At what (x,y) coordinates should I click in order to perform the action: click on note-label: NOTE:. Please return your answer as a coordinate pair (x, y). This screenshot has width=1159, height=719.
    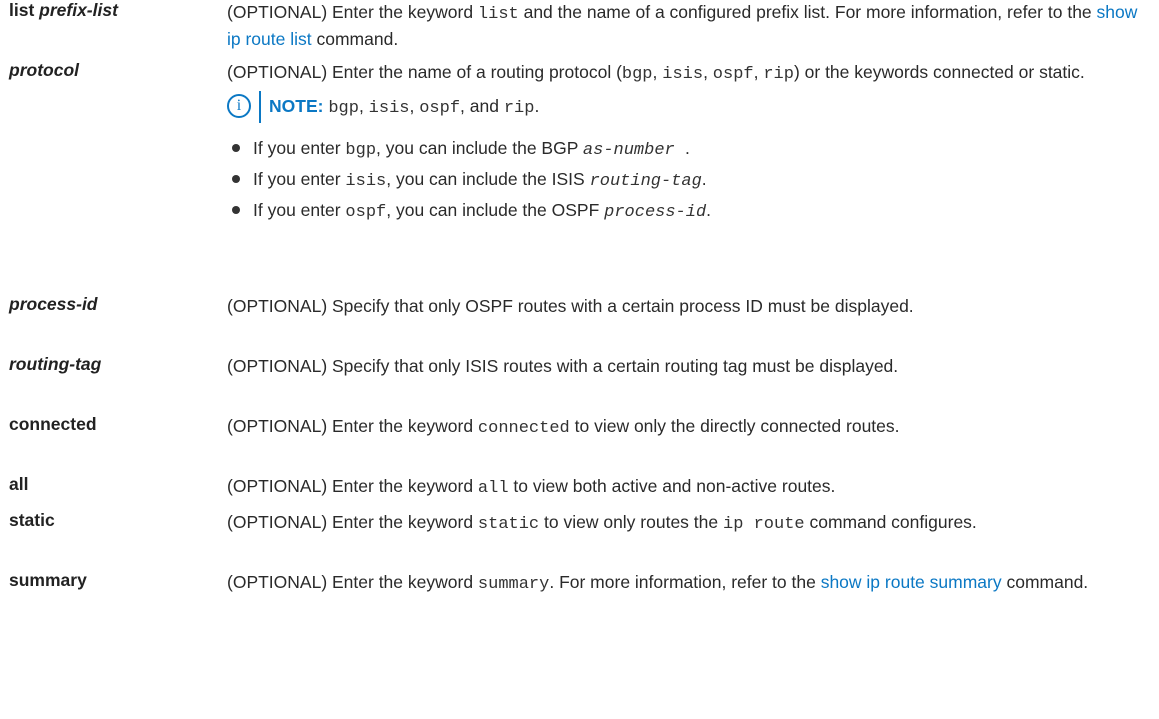
    Looking at the image, I should click on (296, 106).